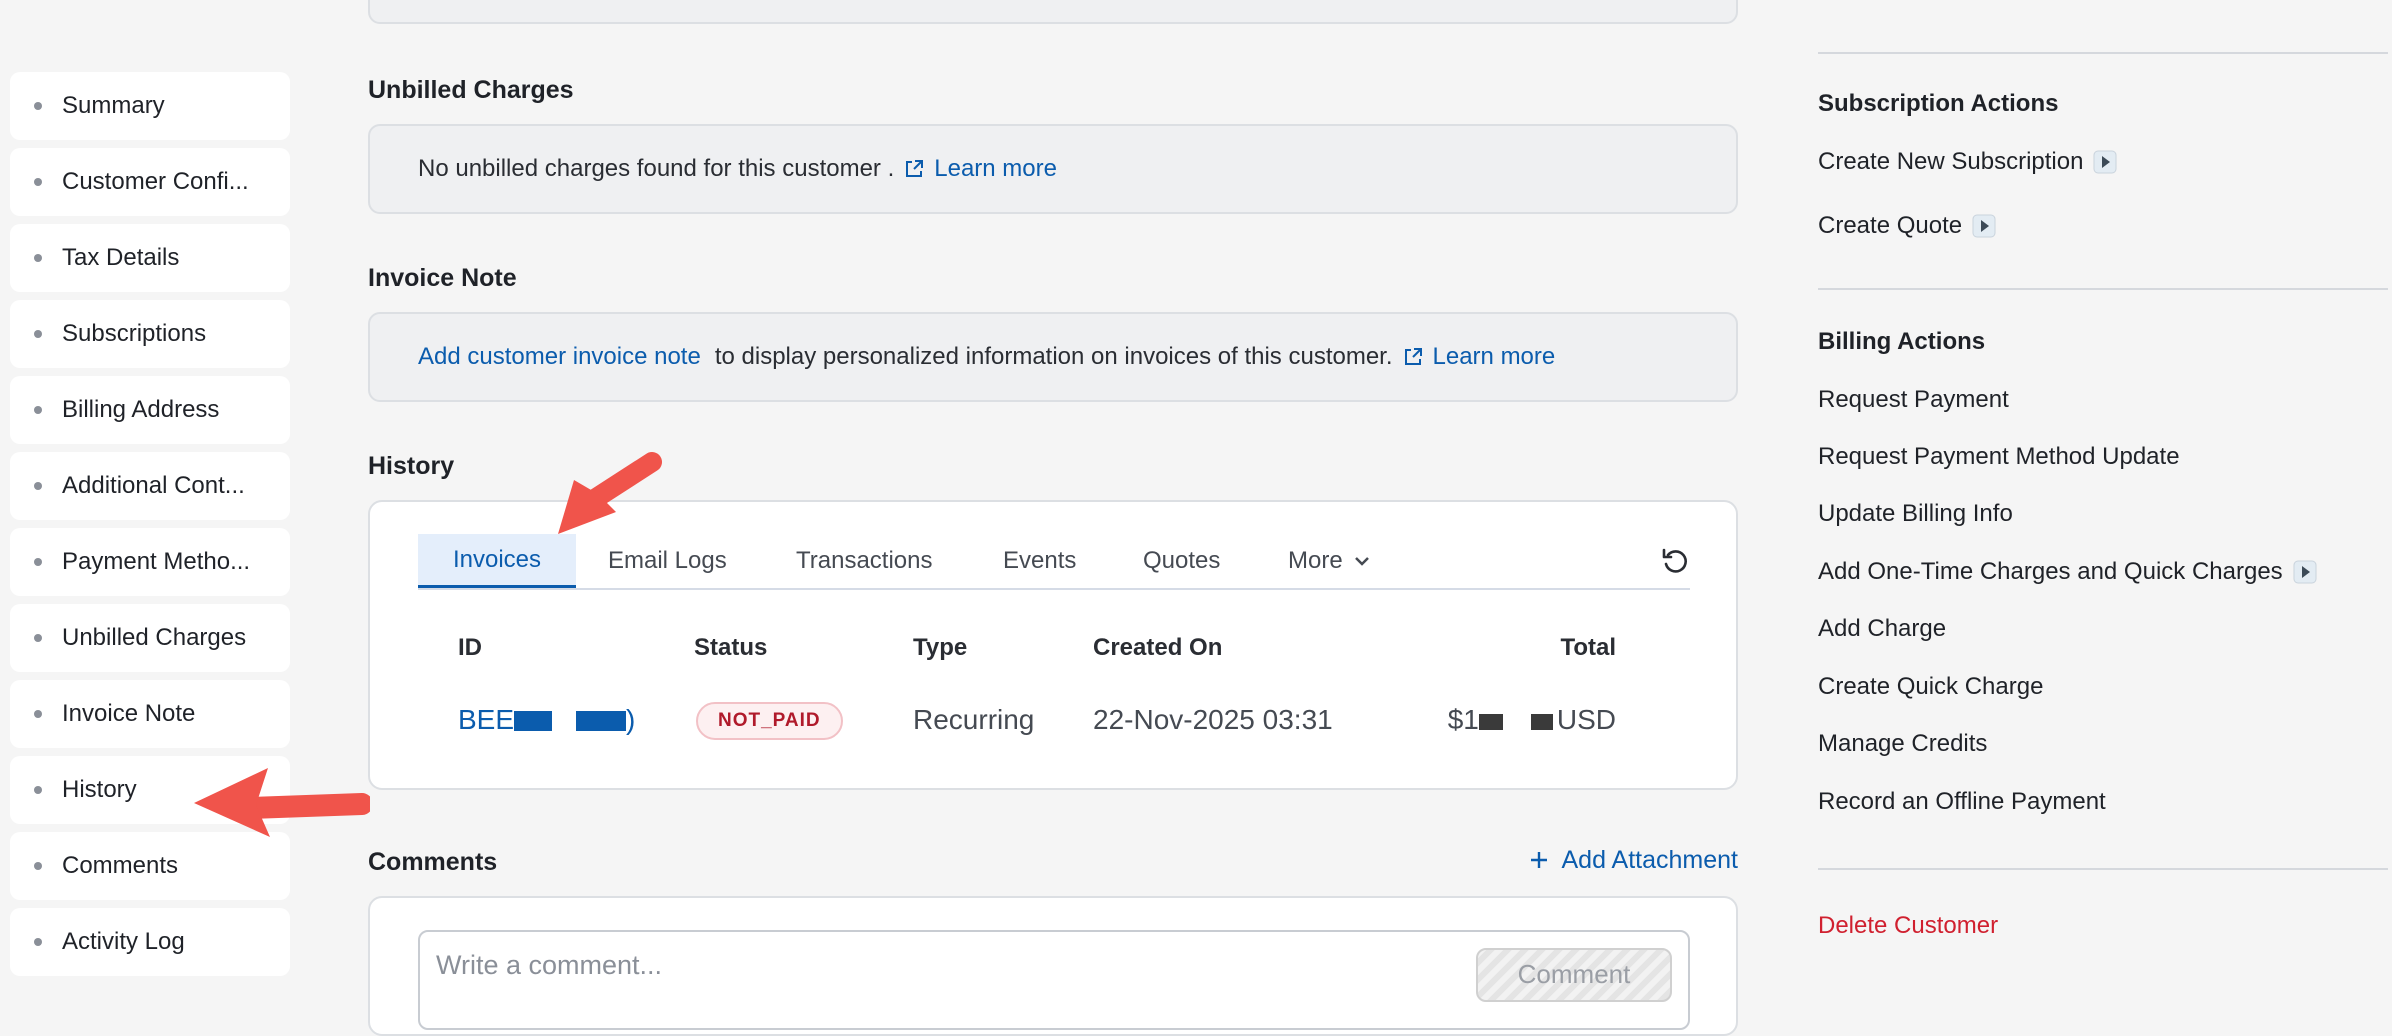 Image resolution: width=2392 pixels, height=1036 pixels. Describe the element at coordinates (1913, 400) in the screenshot. I see `request-payment-action: Request Payment` at that location.